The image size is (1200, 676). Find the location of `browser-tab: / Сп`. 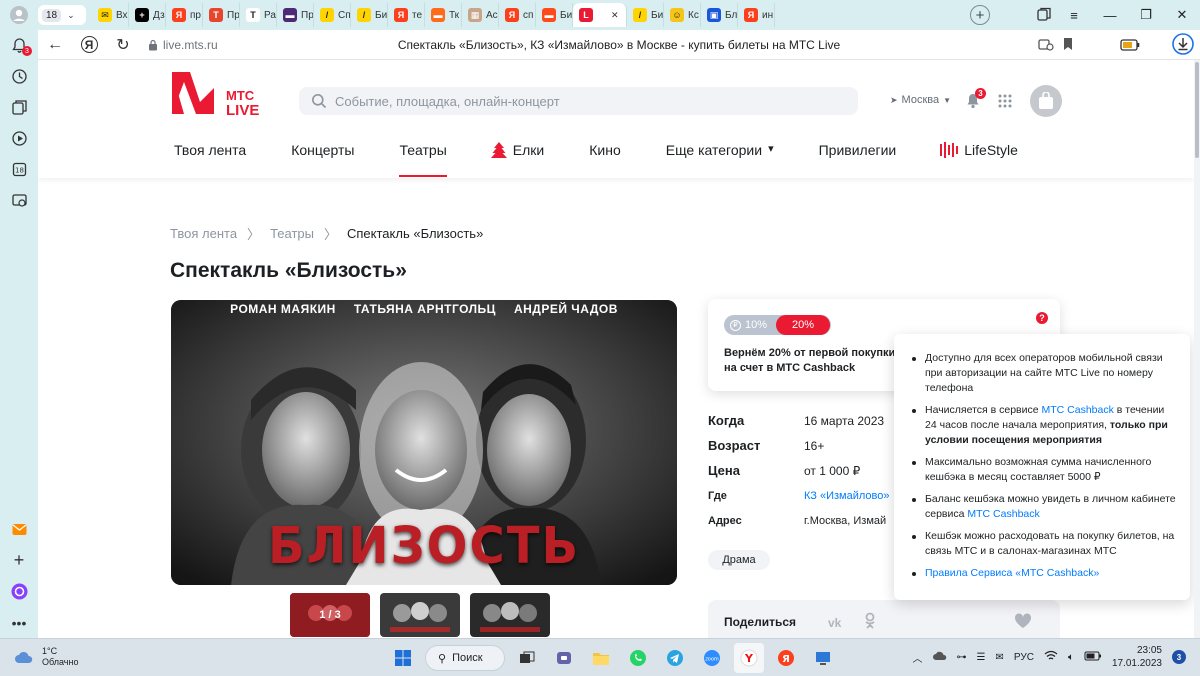

browser-tab: / Сп is located at coordinates (332, 15).